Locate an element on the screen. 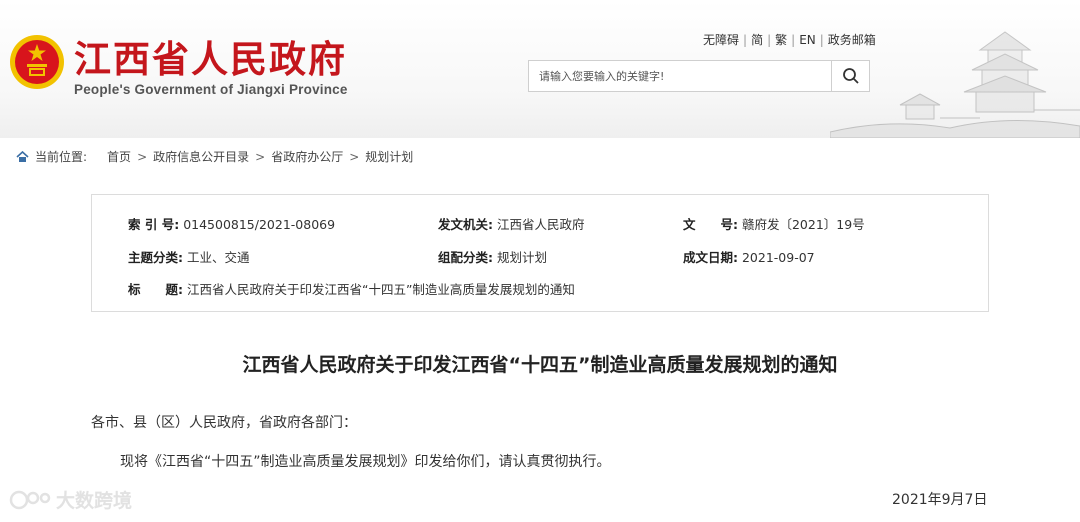 Image resolution: width=1080 pixels, height=522 pixels. issuer-field: 发文机关: 江西省人民政府 is located at coordinates (511, 223).